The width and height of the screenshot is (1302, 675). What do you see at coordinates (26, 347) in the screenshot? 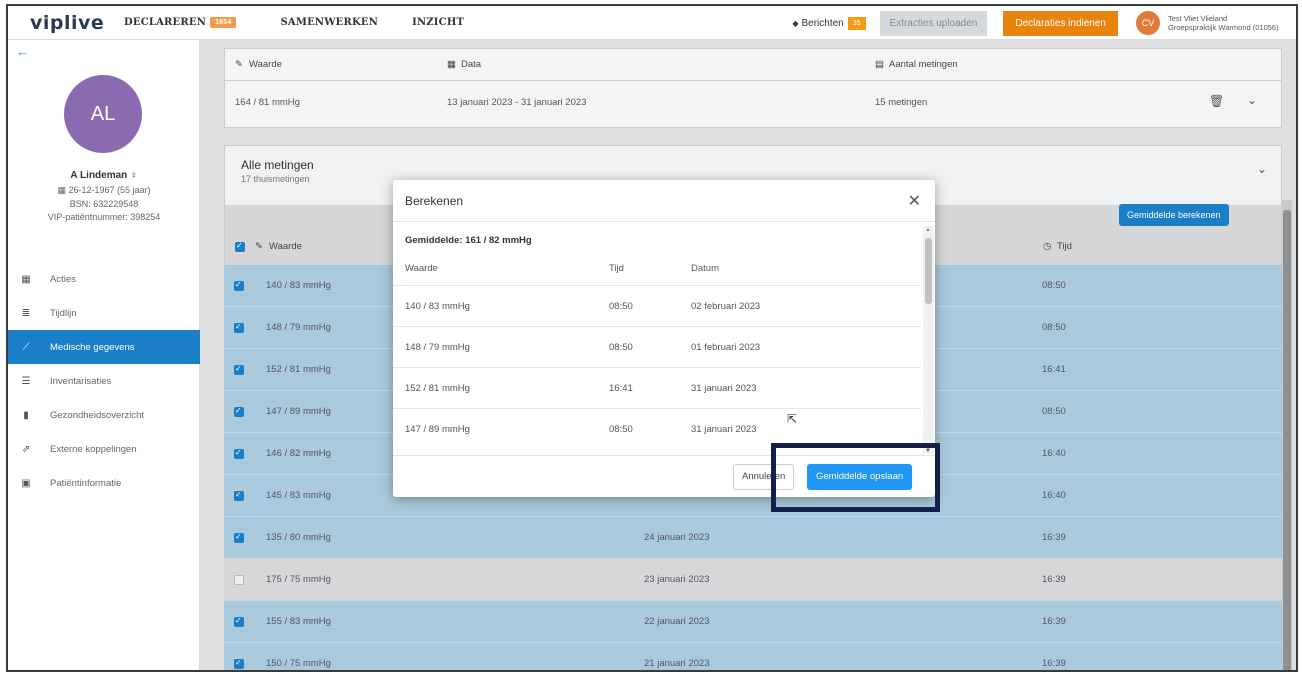
I see `chart-icon: ⟋` at bounding box center [26, 347].